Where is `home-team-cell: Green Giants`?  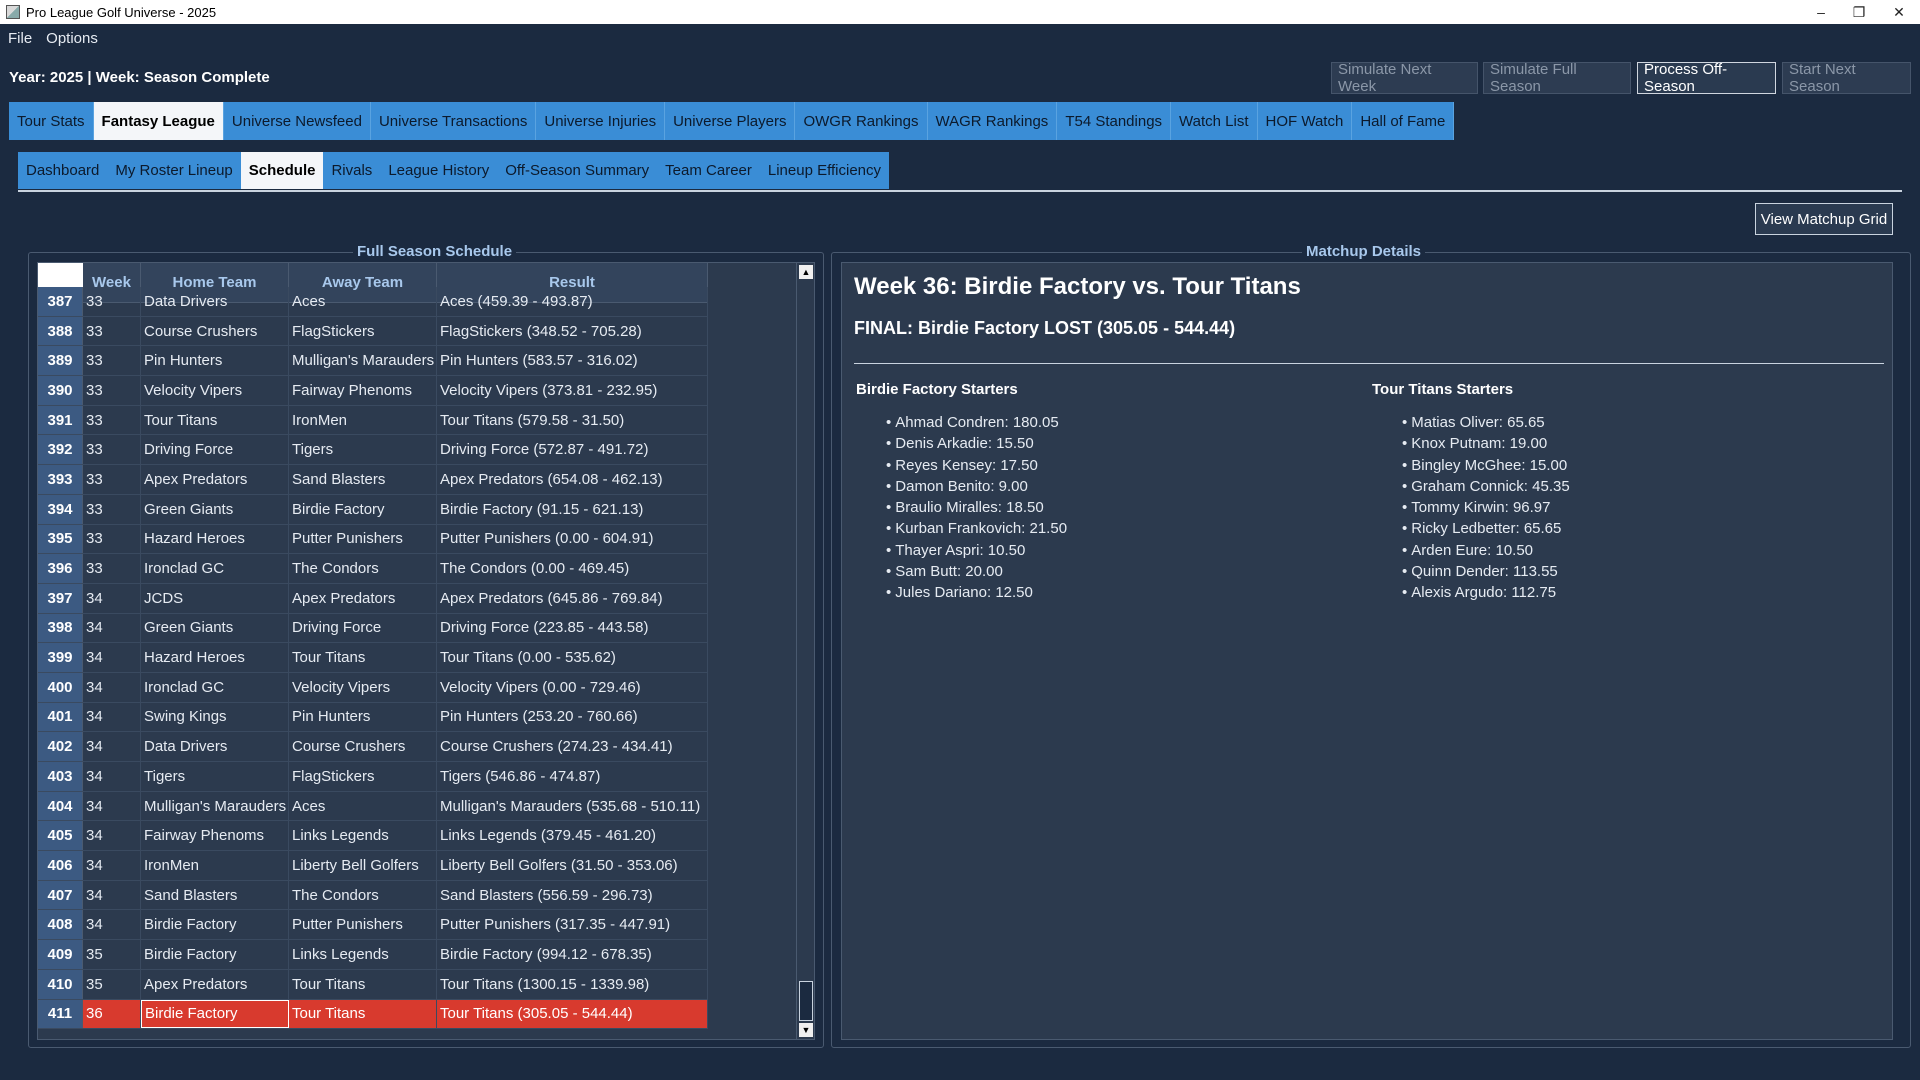
home-team-cell: Green Giants is located at coordinates (215, 628).